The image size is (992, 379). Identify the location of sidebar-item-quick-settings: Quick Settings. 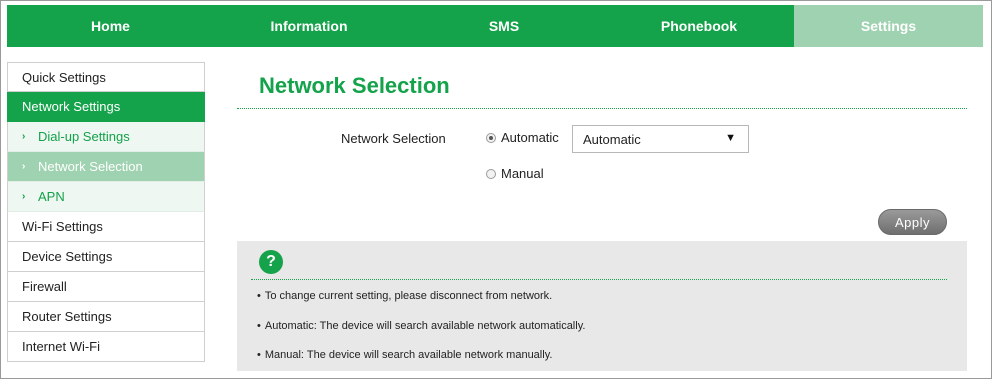
(106, 77).